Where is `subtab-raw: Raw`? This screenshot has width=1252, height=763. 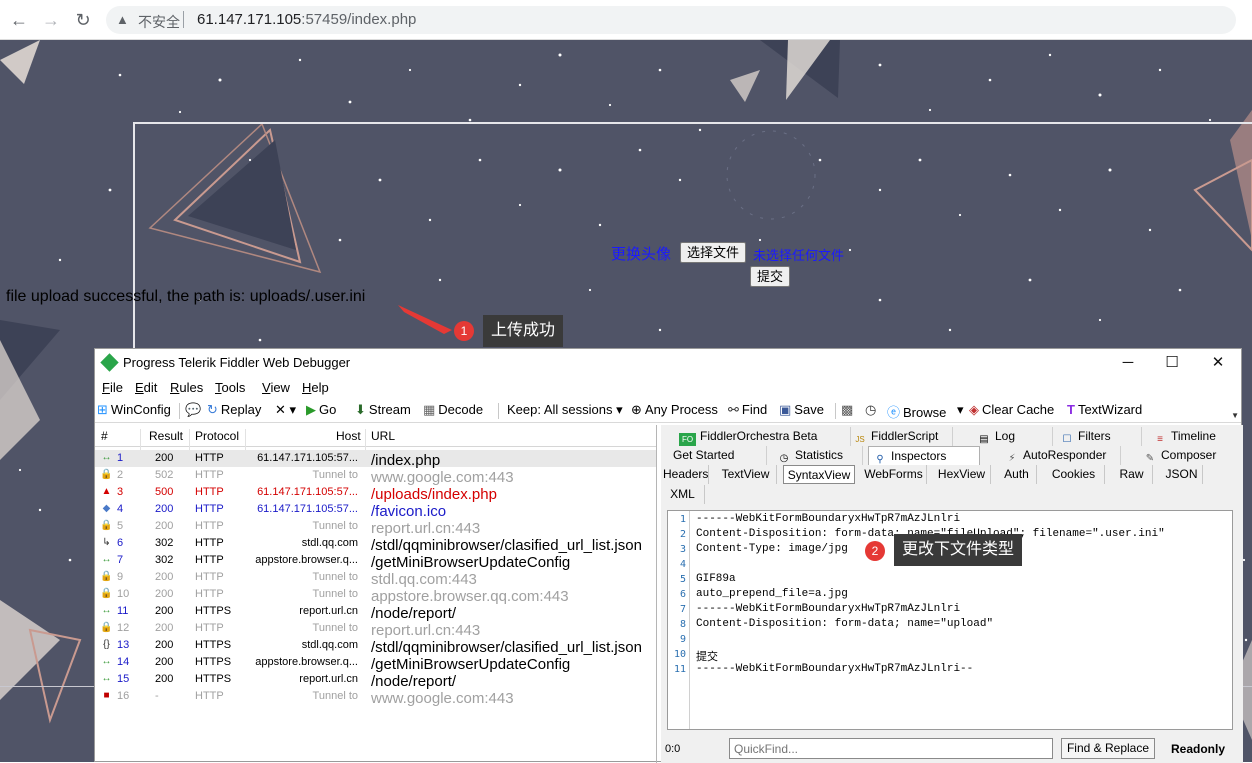 subtab-raw: Raw is located at coordinates (1132, 474).